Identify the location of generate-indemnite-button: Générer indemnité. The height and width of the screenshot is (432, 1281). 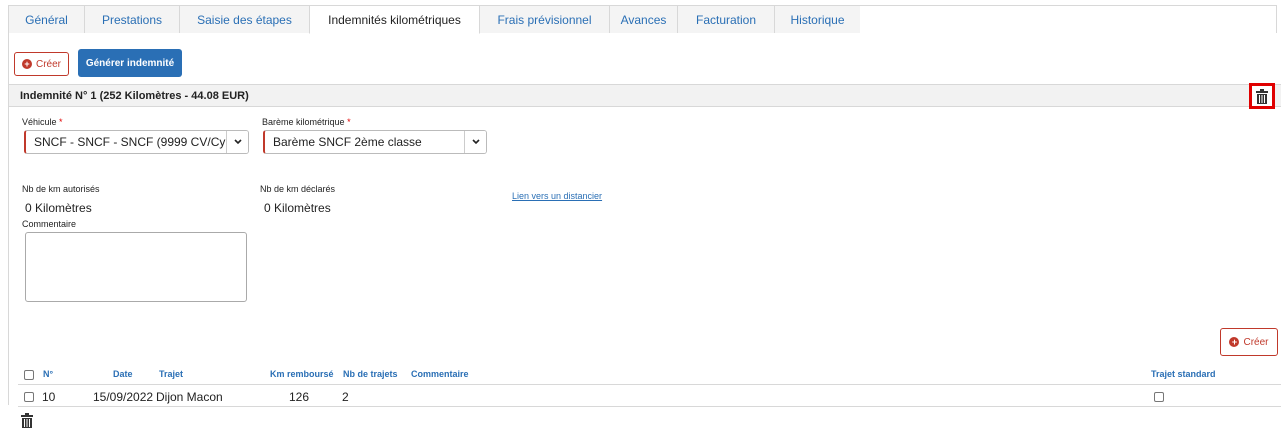
(130, 63).